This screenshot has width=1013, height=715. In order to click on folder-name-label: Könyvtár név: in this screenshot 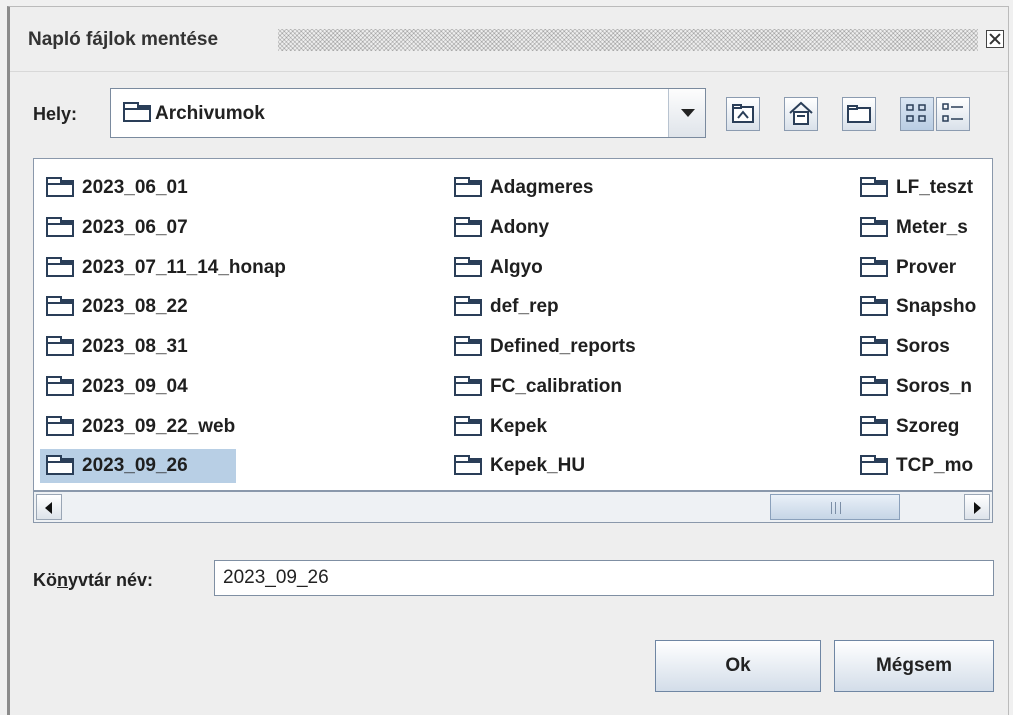, I will do `click(93, 580)`.